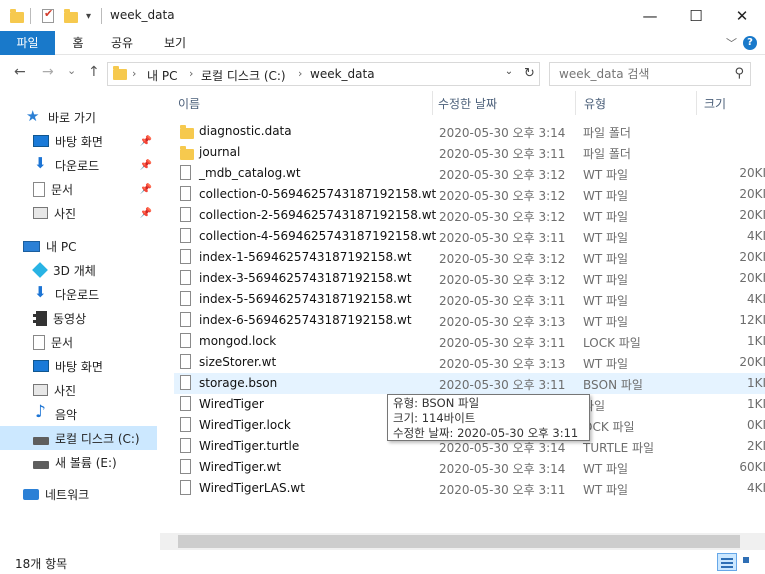 The image size is (765, 574). What do you see at coordinates (752, 257) in the screenshot?
I see `file-size: 20KI` at bounding box center [752, 257].